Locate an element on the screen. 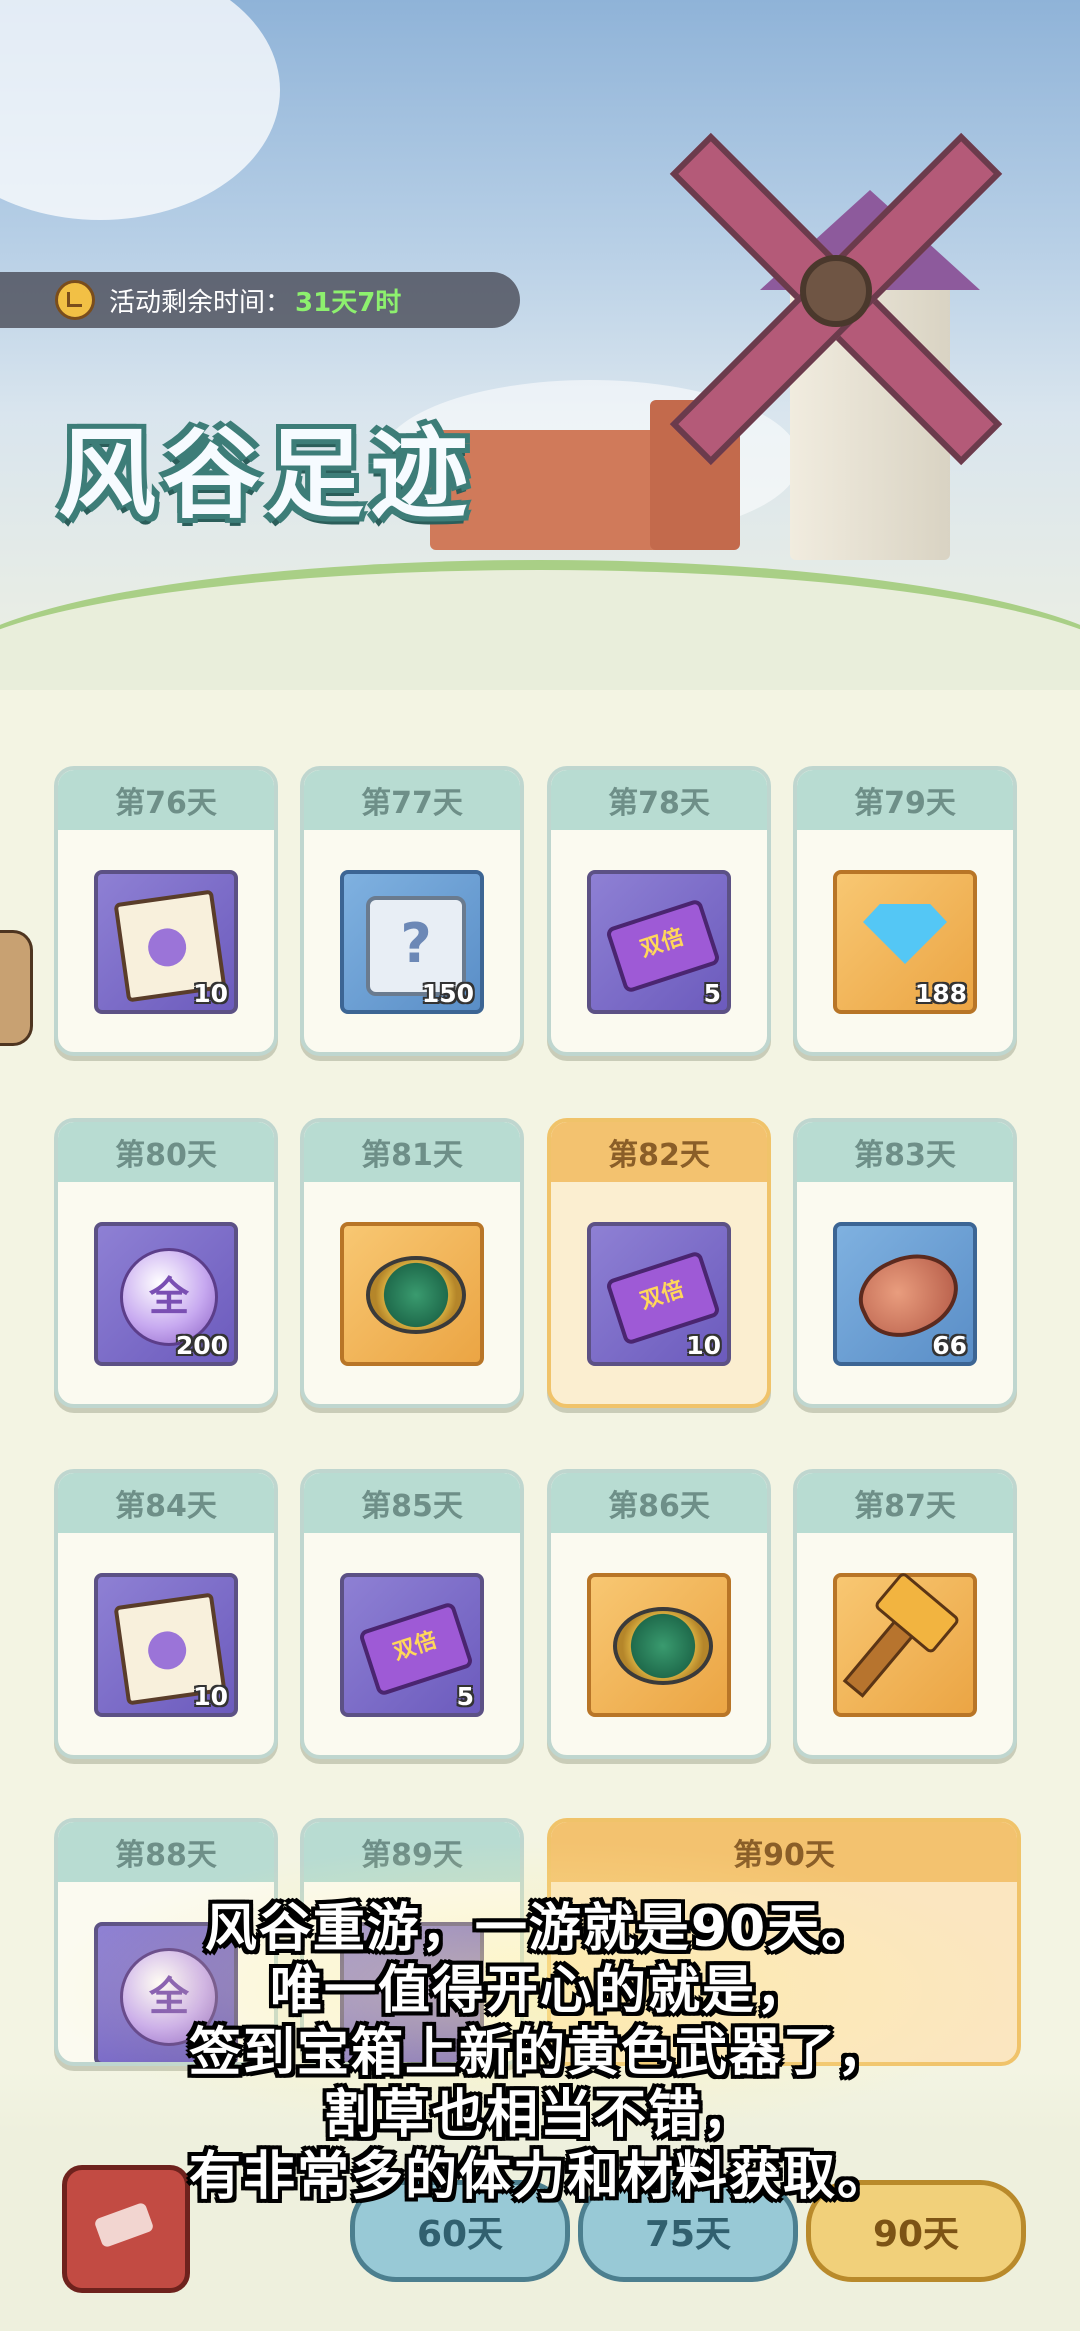  mascot-peek is located at coordinates (16, 988).